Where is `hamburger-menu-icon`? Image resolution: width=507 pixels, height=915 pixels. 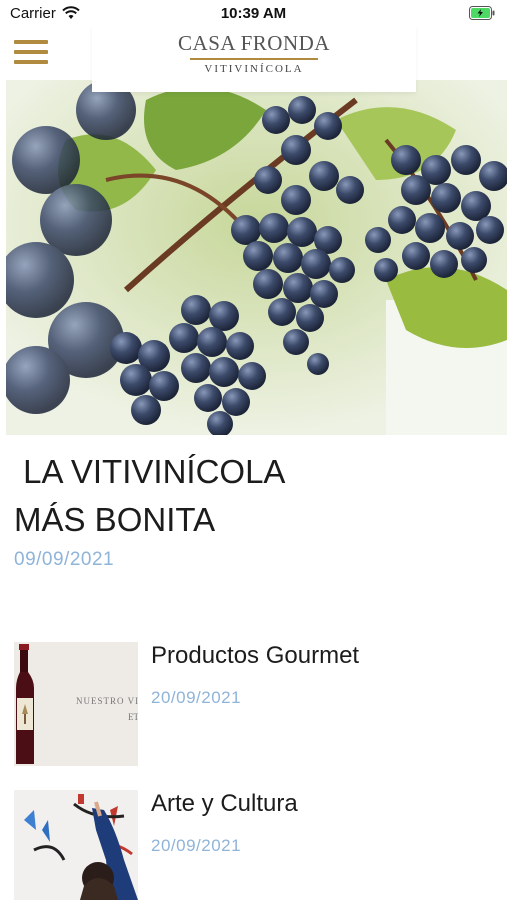
hamburger-menu-icon is located at coordinates (31, 53).